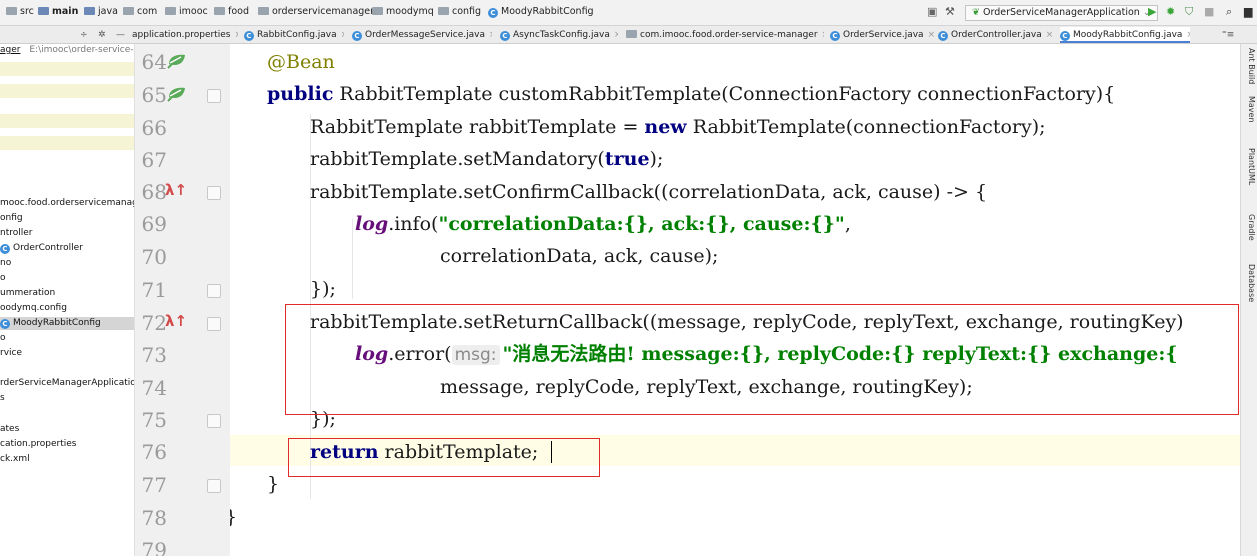  Describe the element at coordinates (444, 457) in the screenshot. I see `highlight-box-return-statement` at that location.